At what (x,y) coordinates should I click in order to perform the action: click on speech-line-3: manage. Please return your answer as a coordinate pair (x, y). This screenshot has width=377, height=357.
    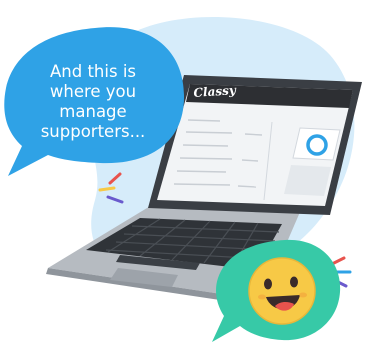
    Looking at the image, I should click on (93, 111).